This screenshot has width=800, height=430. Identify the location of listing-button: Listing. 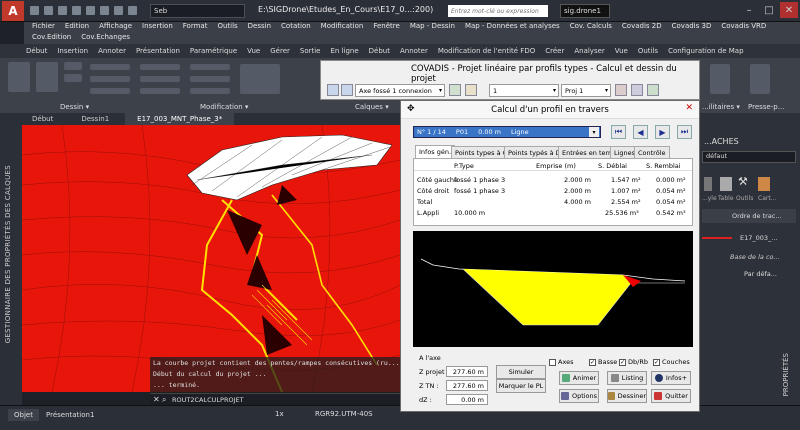
(627, 378).